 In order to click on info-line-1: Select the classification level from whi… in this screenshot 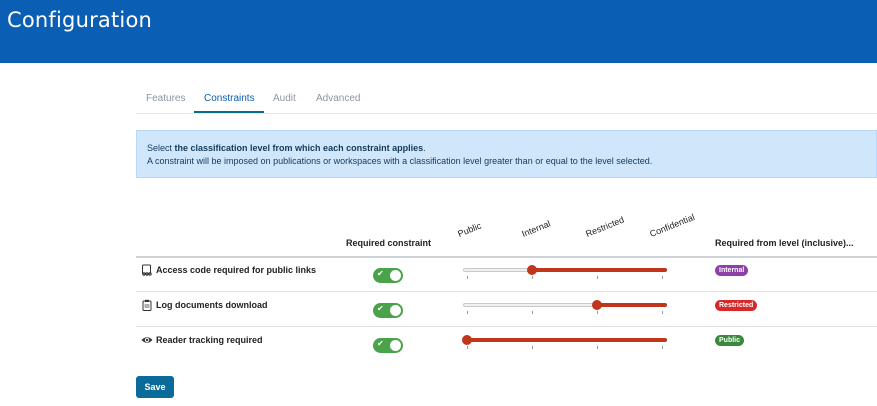, I will do `click(286, 148)`.